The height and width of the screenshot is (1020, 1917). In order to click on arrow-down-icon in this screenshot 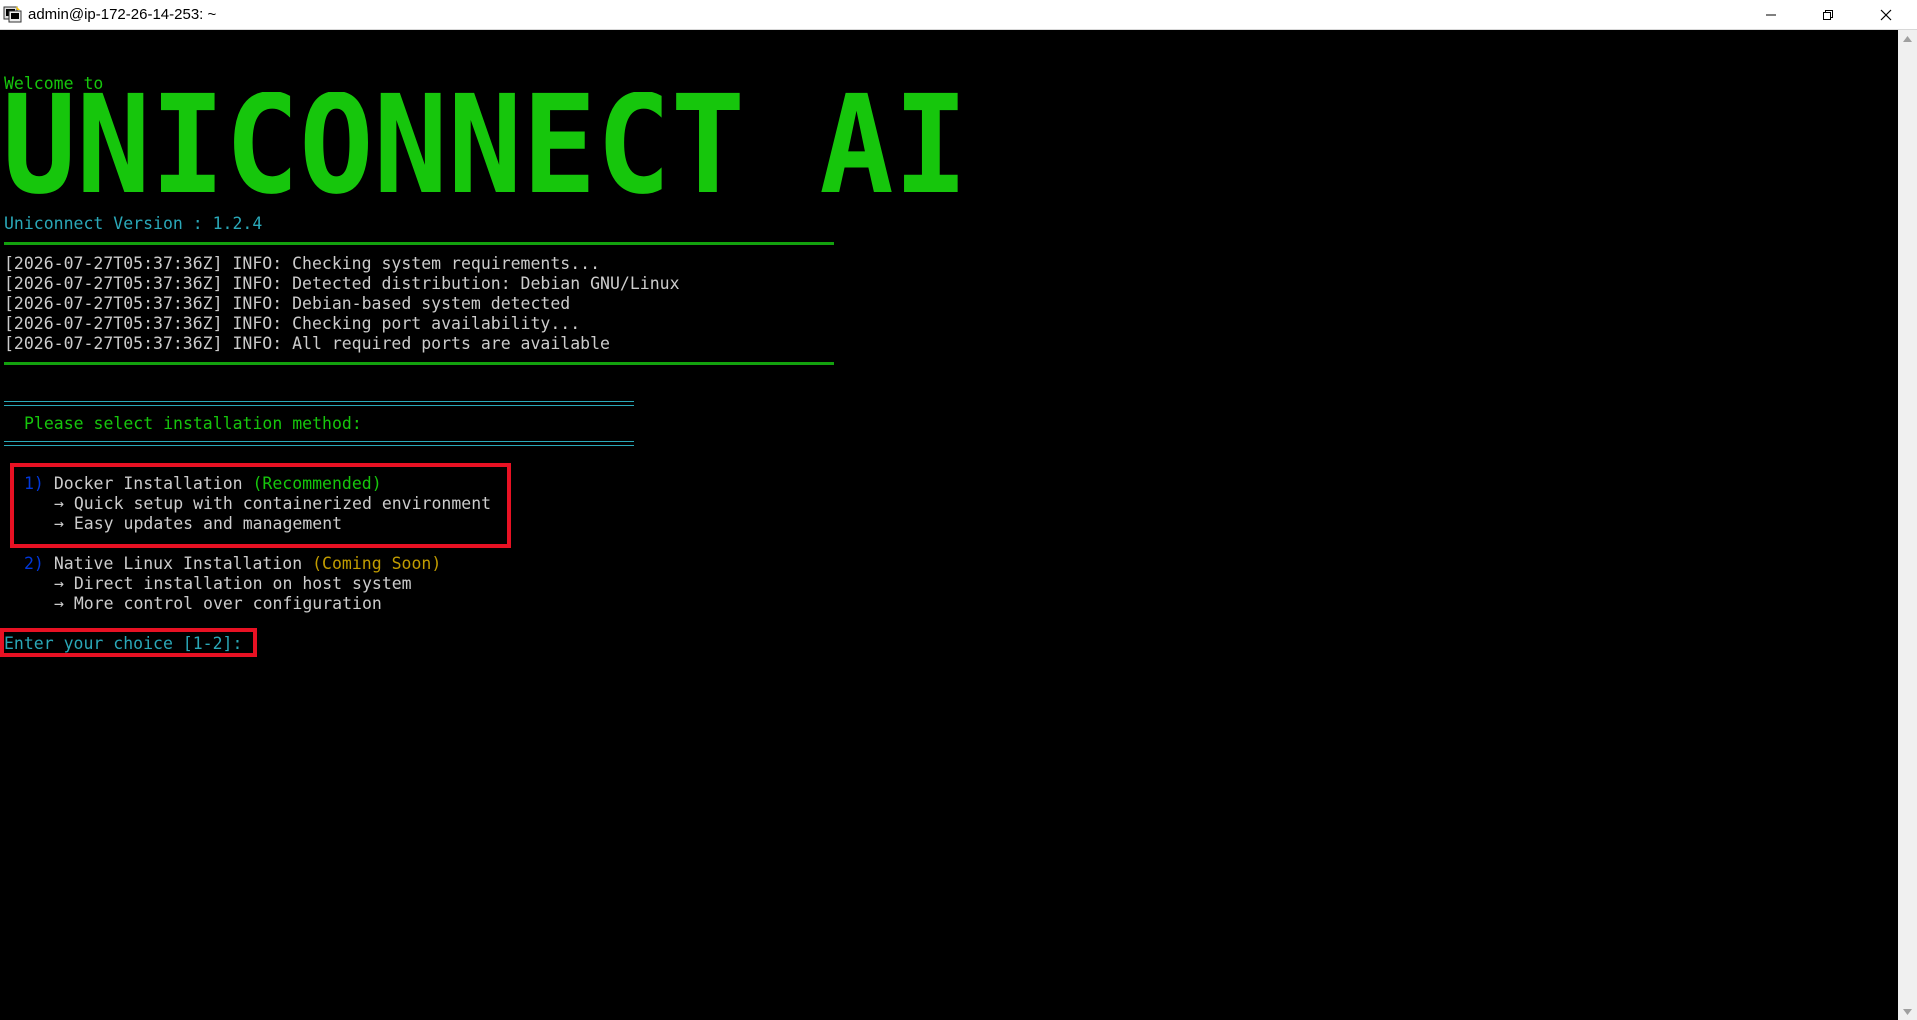, I will do `click(1907, 1011)`.